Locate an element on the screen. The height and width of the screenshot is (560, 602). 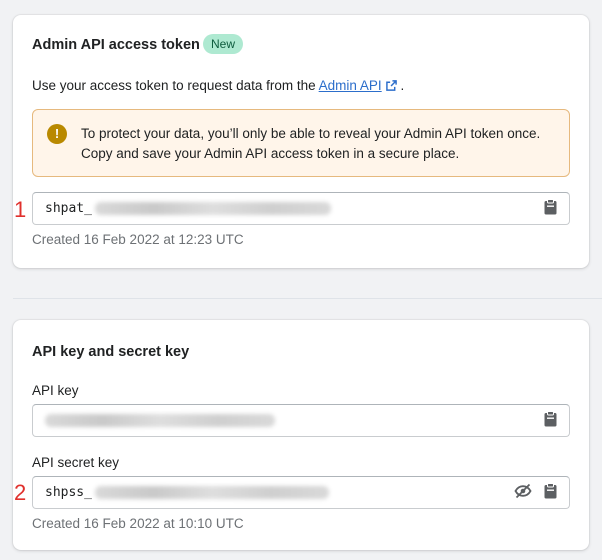
admin-api-link: Admin API is located at coordinates (350, 85).